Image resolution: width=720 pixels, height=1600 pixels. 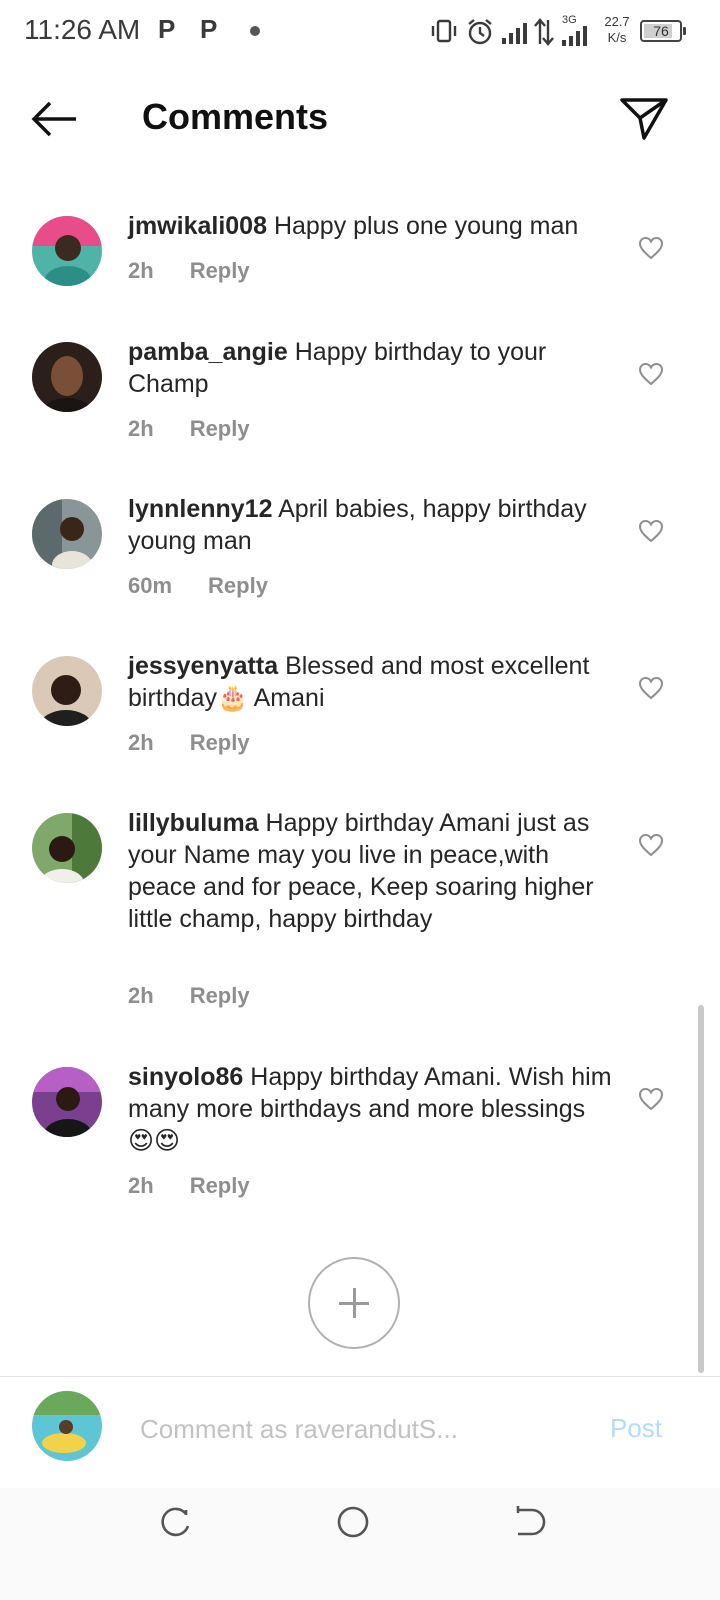 What do you see at coordinates (360, 119) in the screenshot?
I see `header: Comments` at bounding box center [360, 119].